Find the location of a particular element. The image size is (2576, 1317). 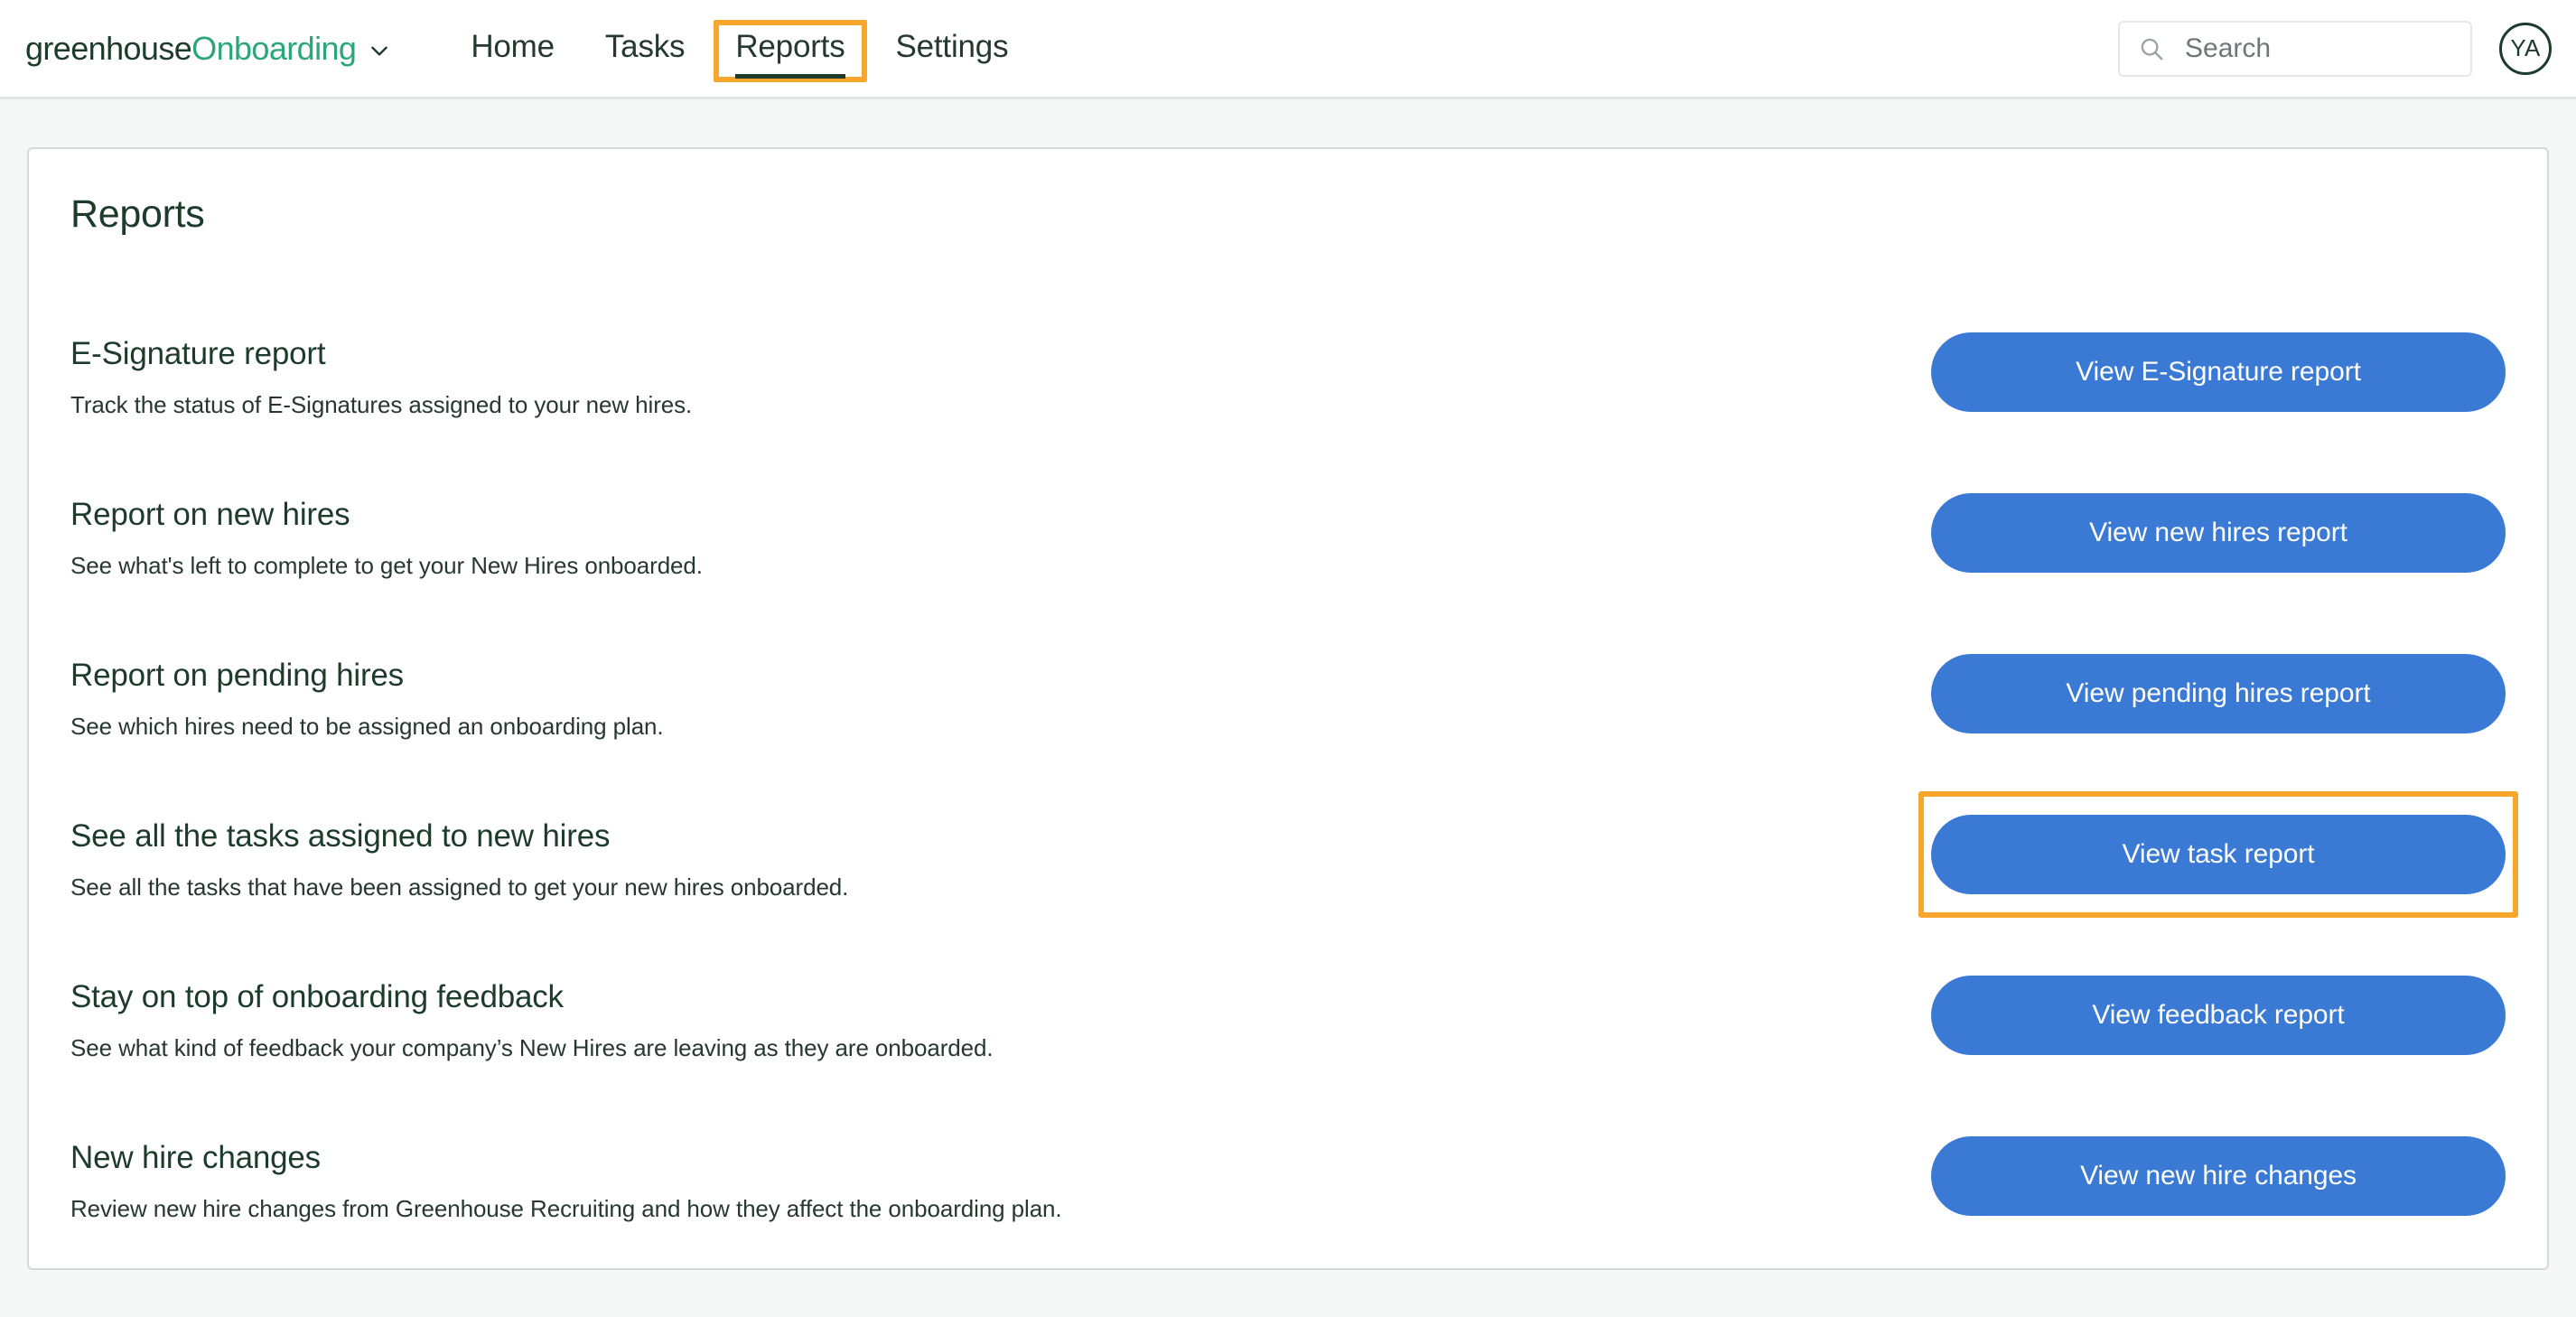

nav-item-reports: Reports is located at coordinates (790, 49).